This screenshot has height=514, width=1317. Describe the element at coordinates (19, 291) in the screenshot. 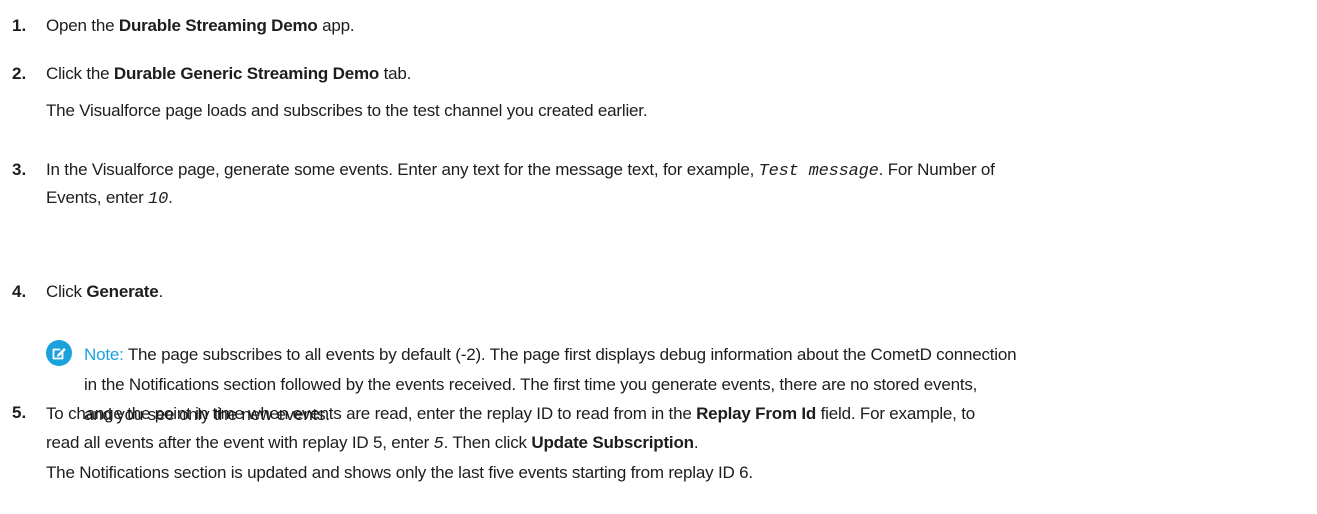

I see `step-number: 4.` at that location.